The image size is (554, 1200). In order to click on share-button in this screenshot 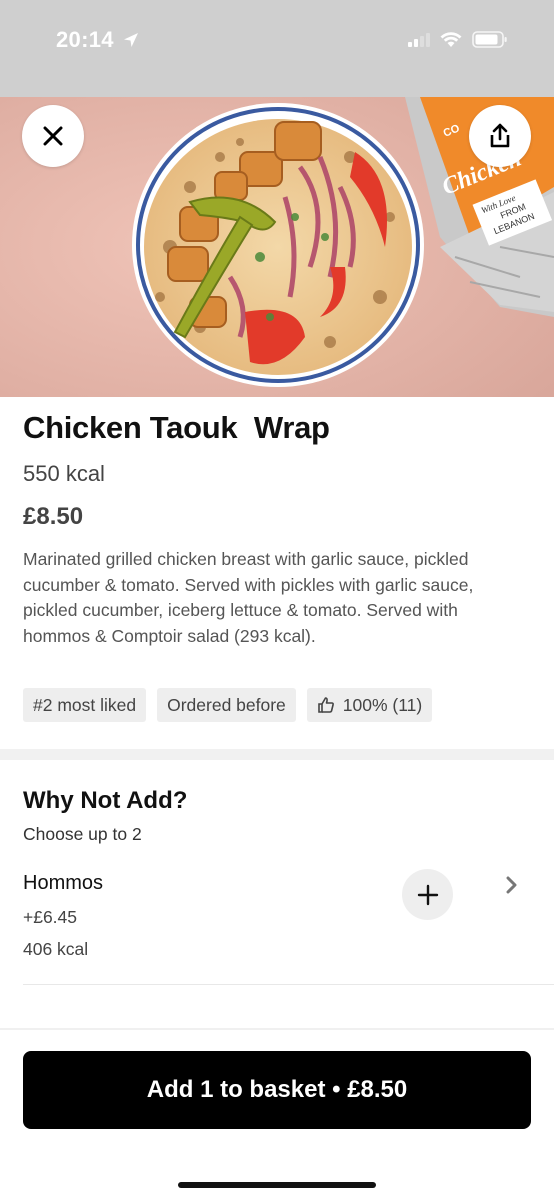, I will do `click(500, 136)`.